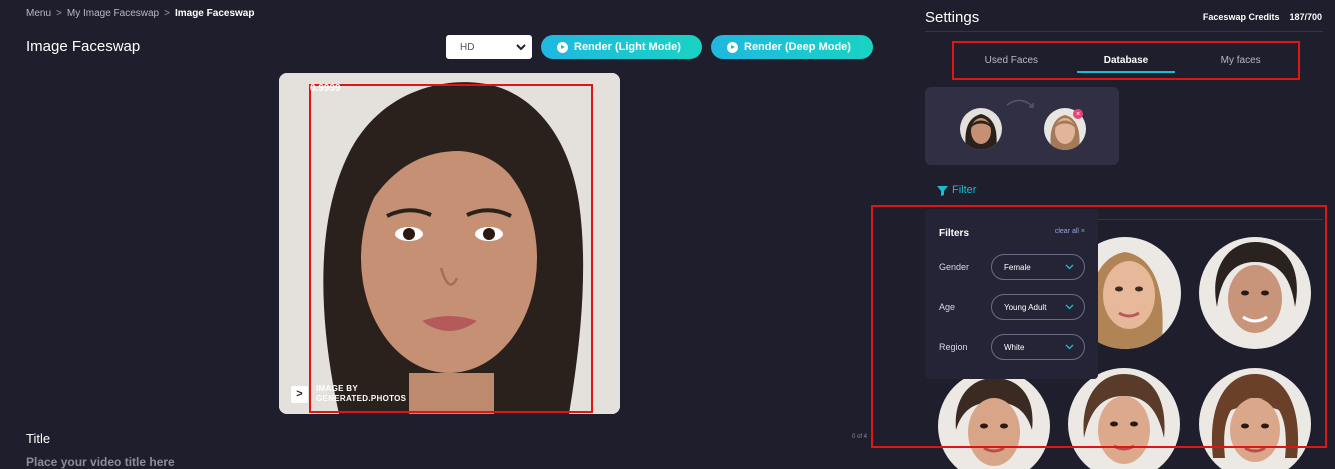 This screenshot has width=1335, height=469. I want to click on filter-toggle-label: Filter, so click(964, 190).